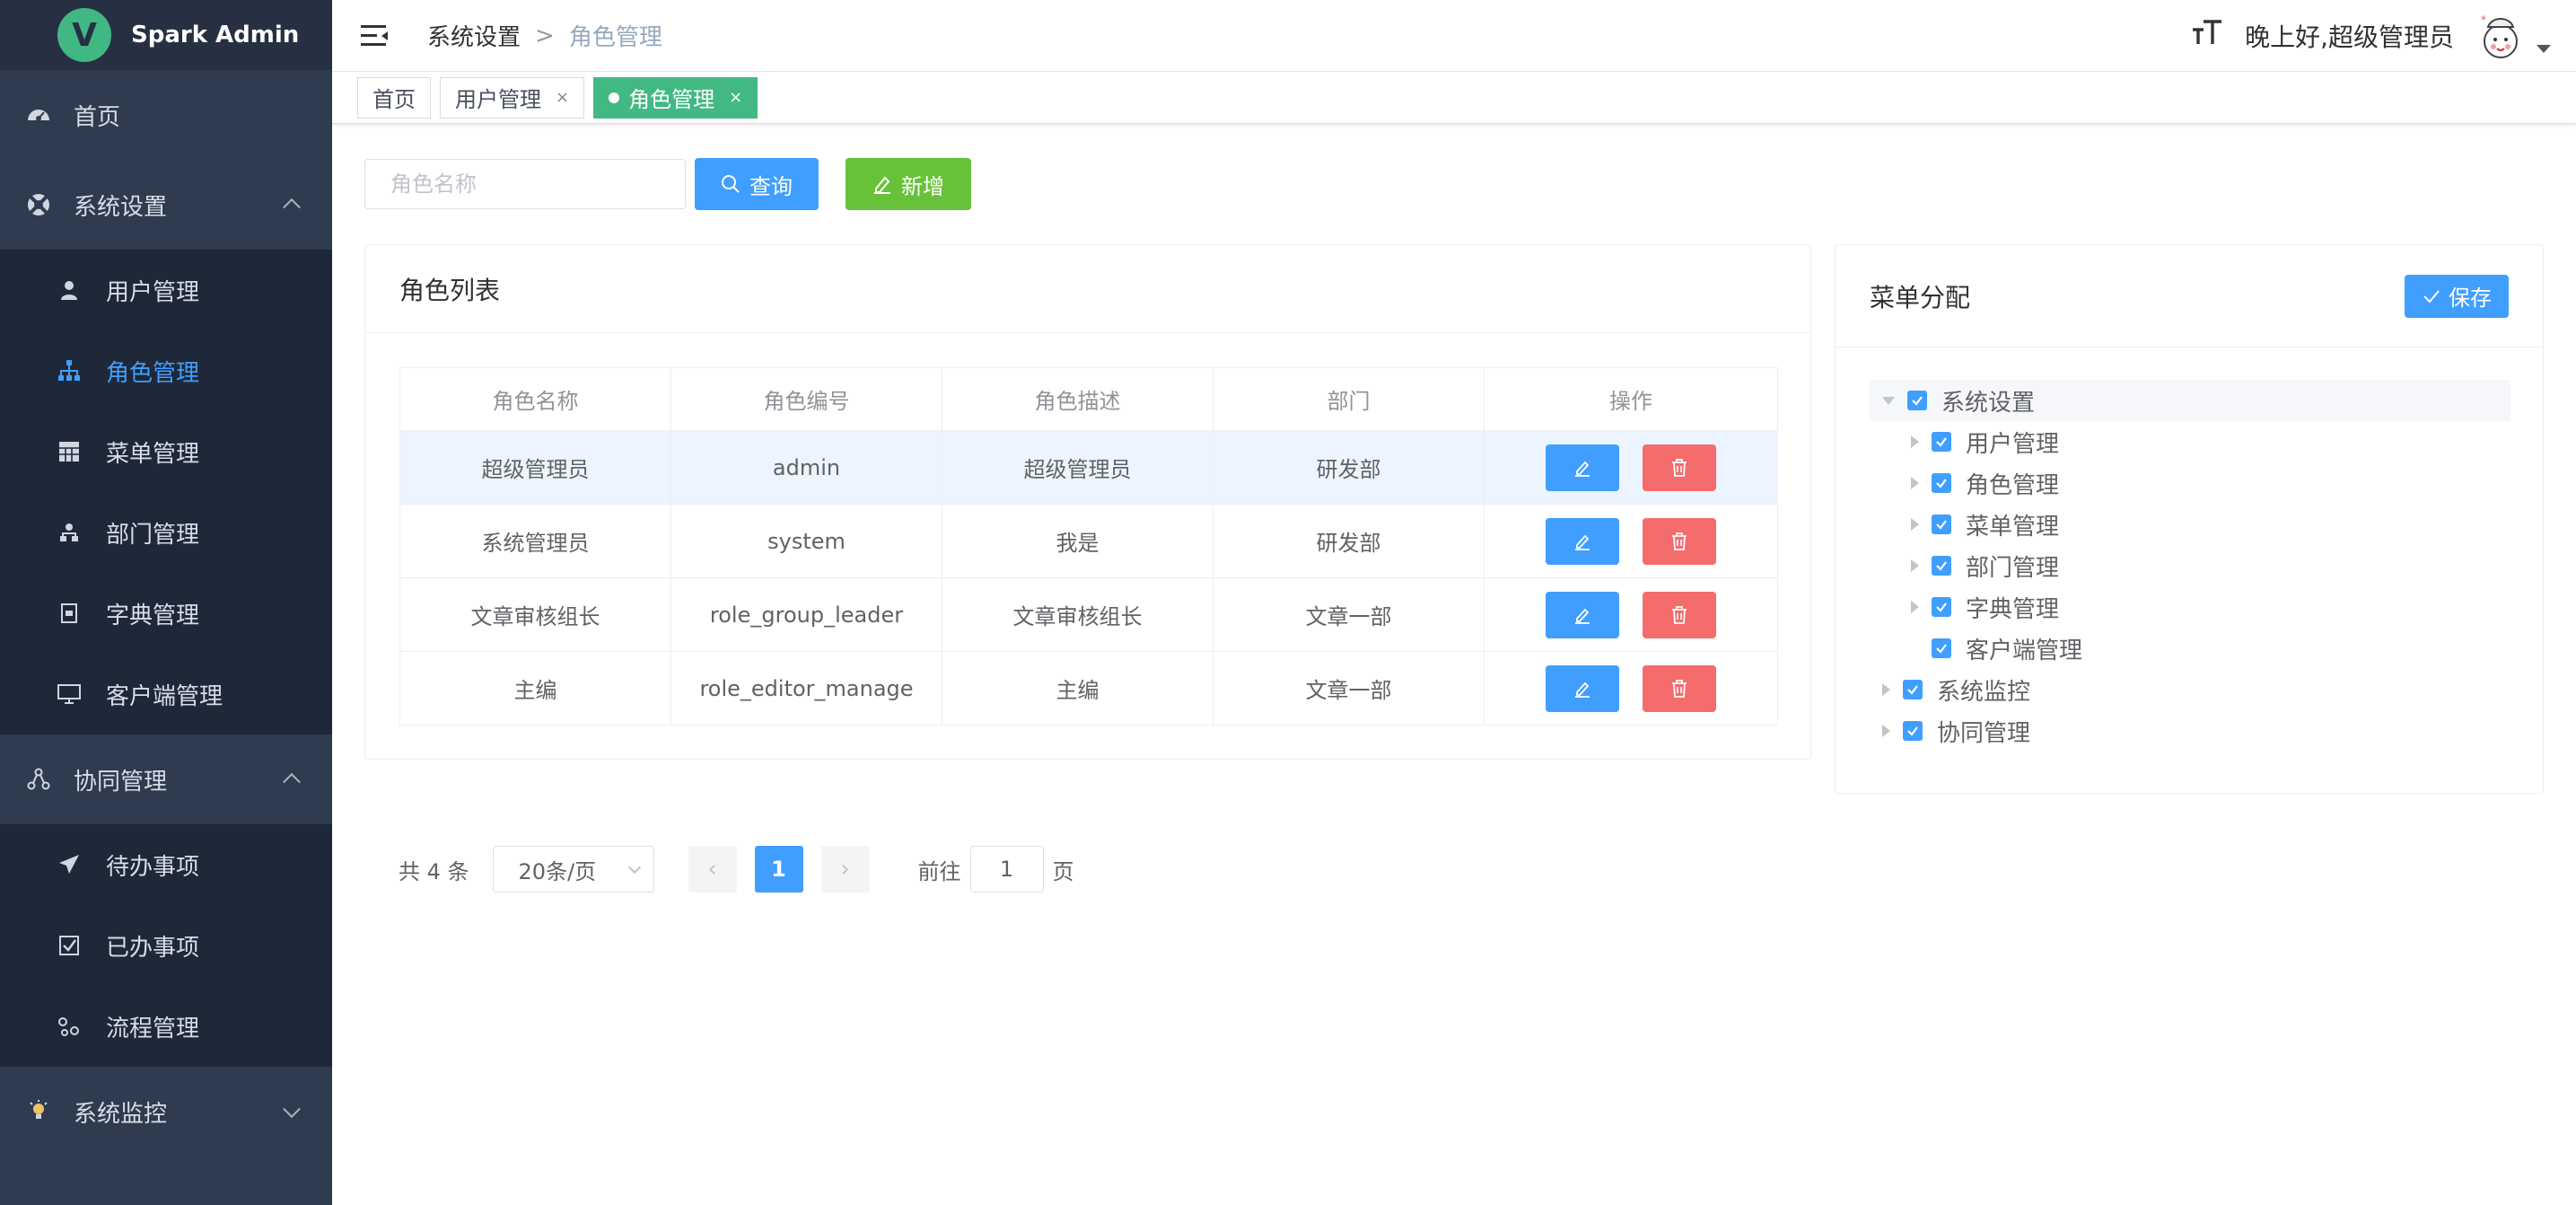 The width and height of the screenshot is (2576, 1205). I want to click on tree-node: 字典管理, so click(2190, 607).